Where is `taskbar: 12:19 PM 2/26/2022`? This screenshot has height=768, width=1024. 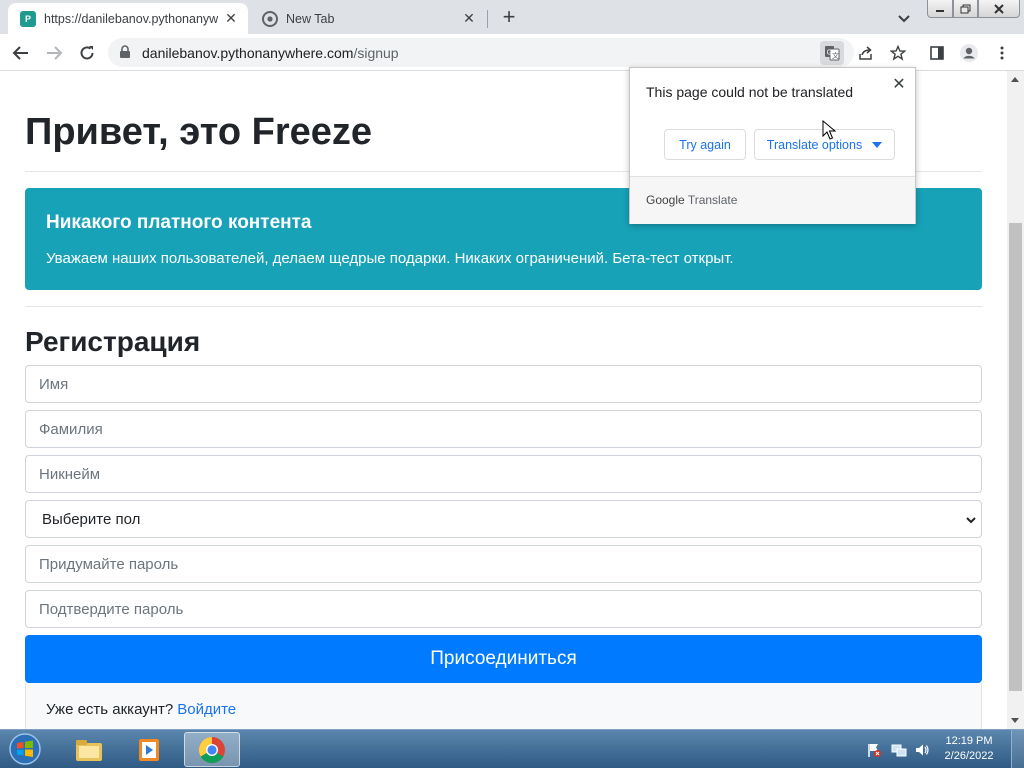
taskbar: 12:19 PM 2/26/2022 is located at coordinates (512, 748).